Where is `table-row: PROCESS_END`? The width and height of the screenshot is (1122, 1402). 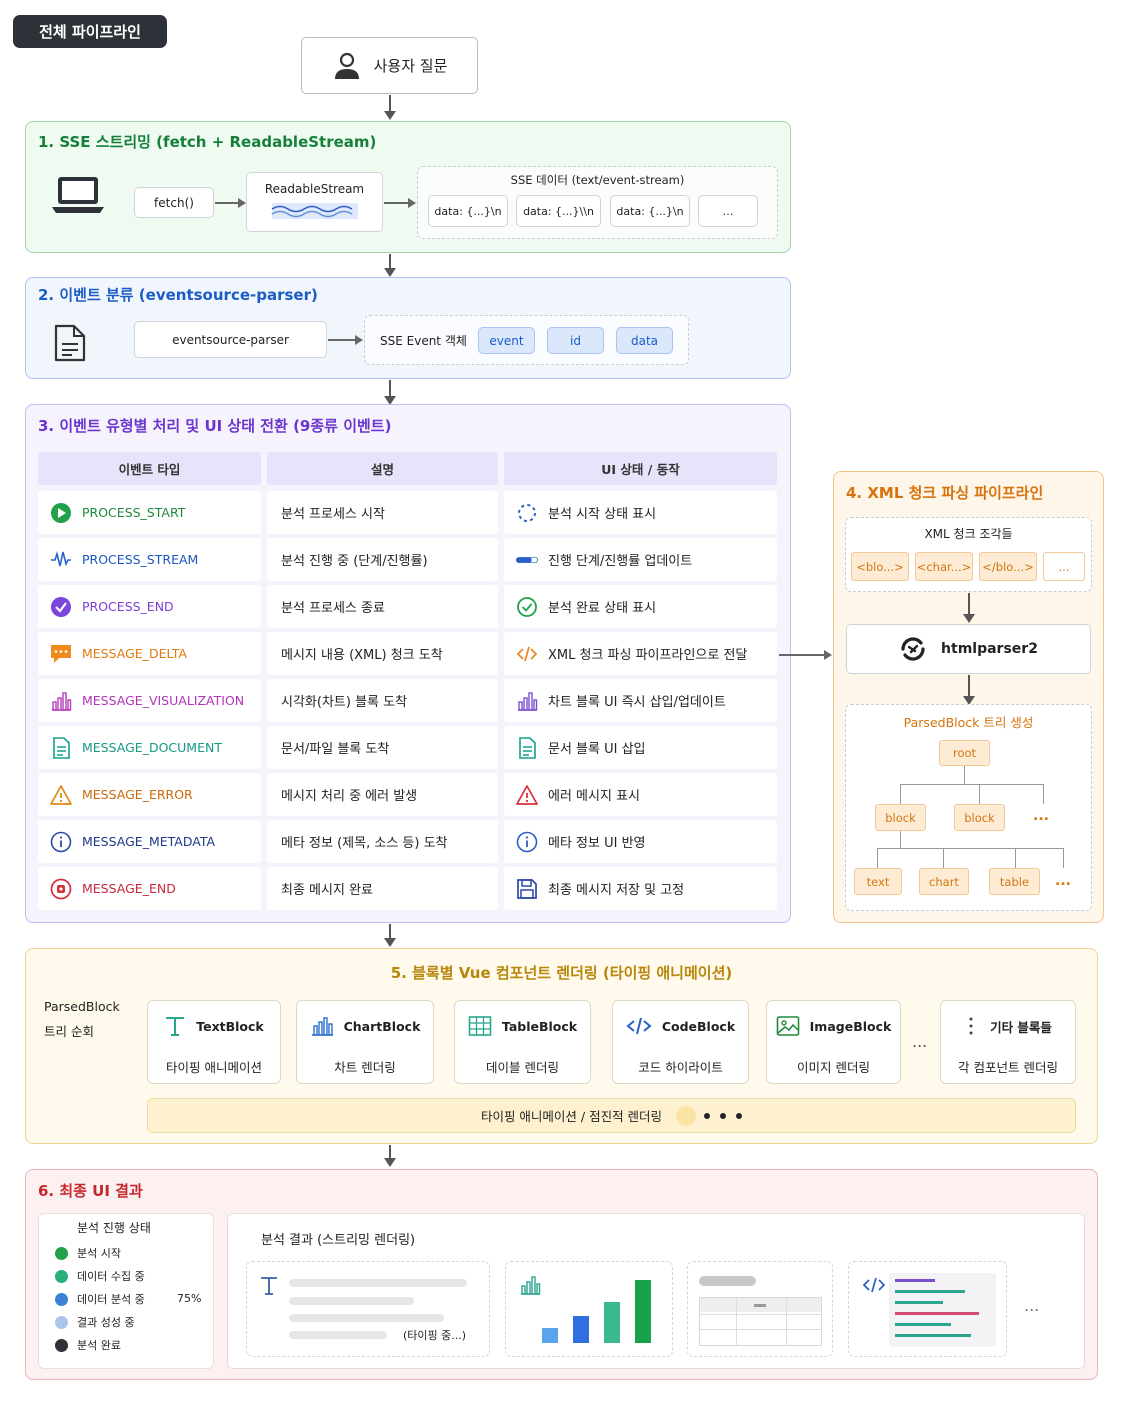
table-row: PROCESS_END is located at coordinates (149, 606).